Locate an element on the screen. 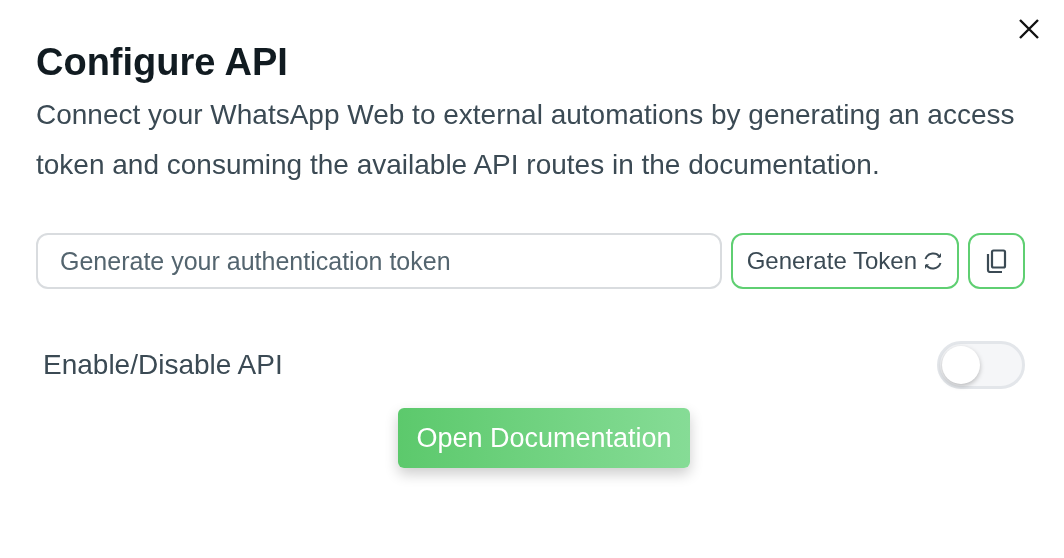 This screenshot has height=558, width=1064. generate-token-button: Generate Token is located at coordinates (844, 261).